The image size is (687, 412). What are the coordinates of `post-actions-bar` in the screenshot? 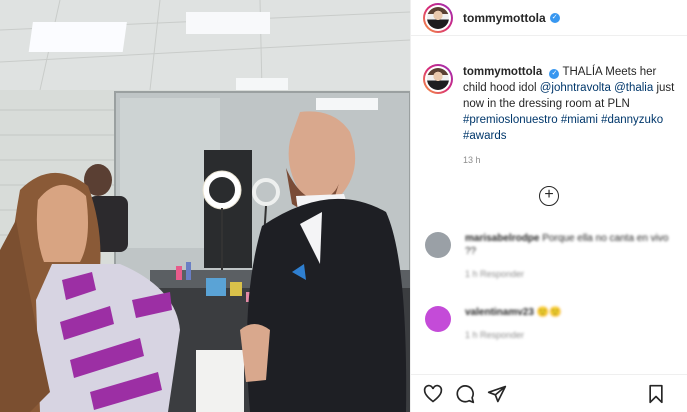 It's located at (549, 393).